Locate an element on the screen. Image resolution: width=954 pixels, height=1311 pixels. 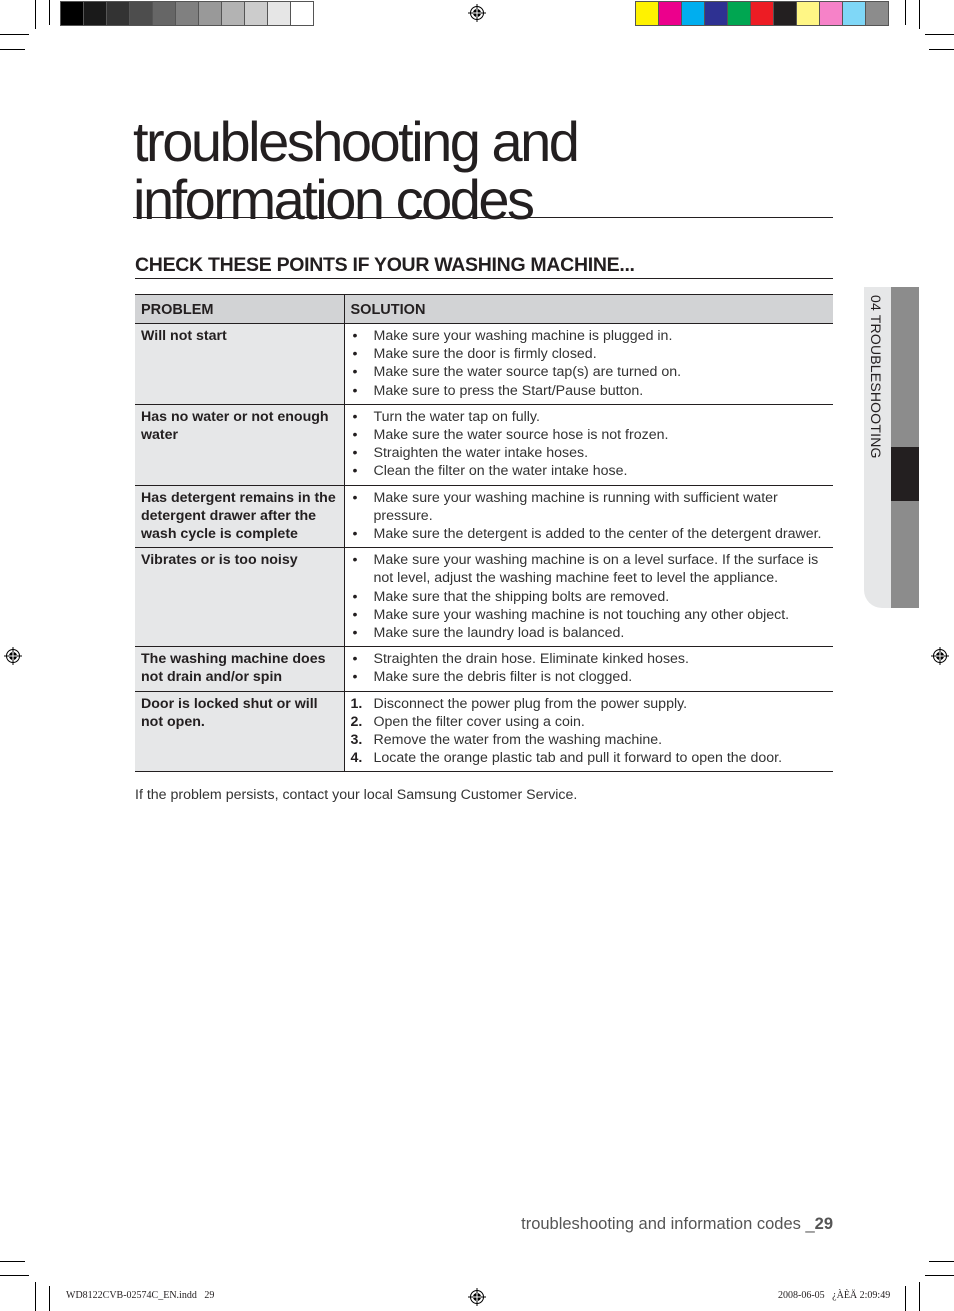
solution-item: Straighten the water intake hoses. is located at coordinates (589, 453).